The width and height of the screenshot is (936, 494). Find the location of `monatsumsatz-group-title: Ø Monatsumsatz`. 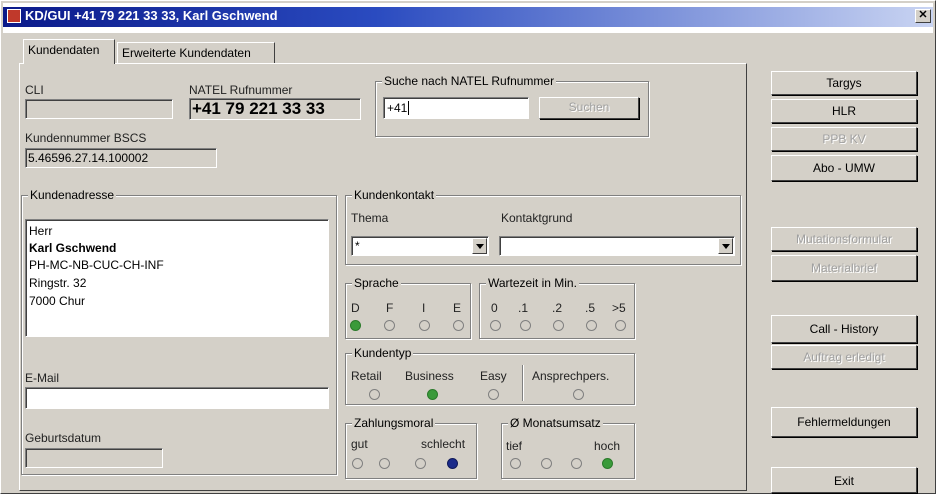

monatsumsatz-group-title: Ø Monatsumsatz is located at coordinates (555, 423).